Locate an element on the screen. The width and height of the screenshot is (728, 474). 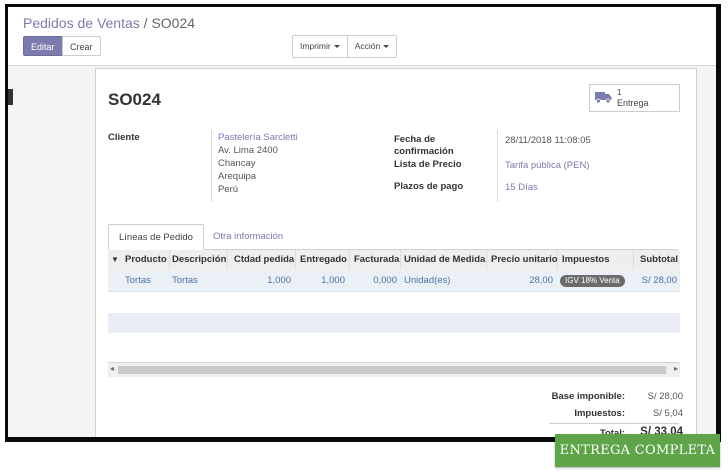
complete-delivery-banner: ENTREGA COMPLETA is located at coordinates (637, 450).